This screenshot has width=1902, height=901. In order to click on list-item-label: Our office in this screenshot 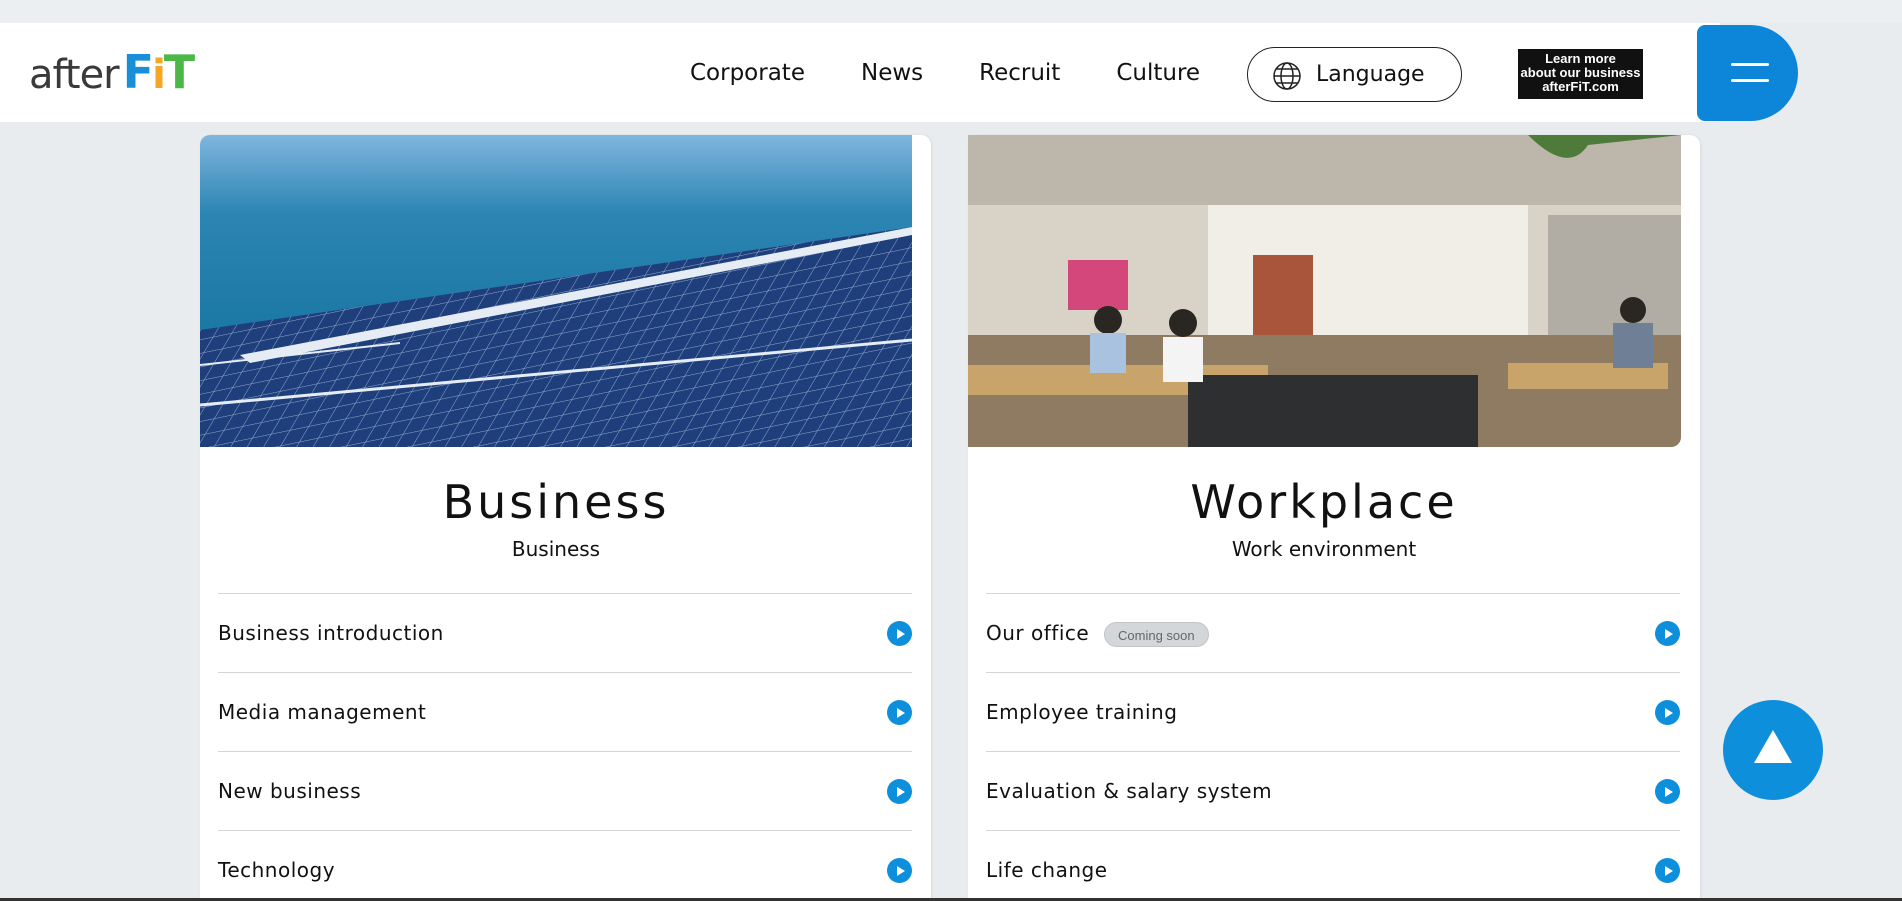, I will do `click(1038, 633)`.